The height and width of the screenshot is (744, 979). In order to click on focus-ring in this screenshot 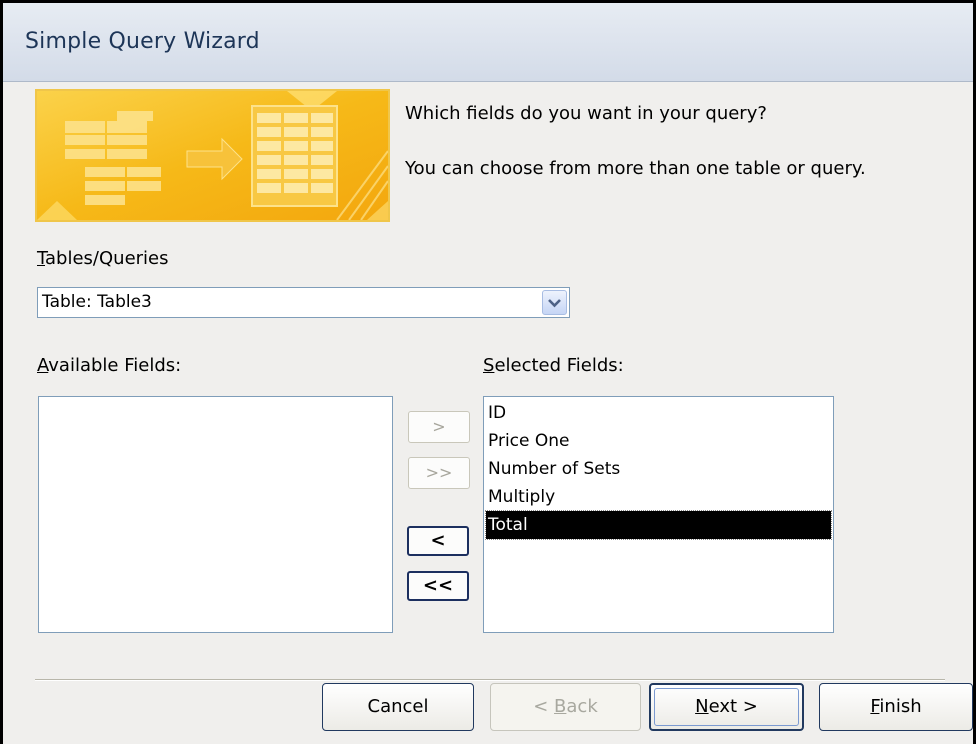, I will do `click(726, 707)`.